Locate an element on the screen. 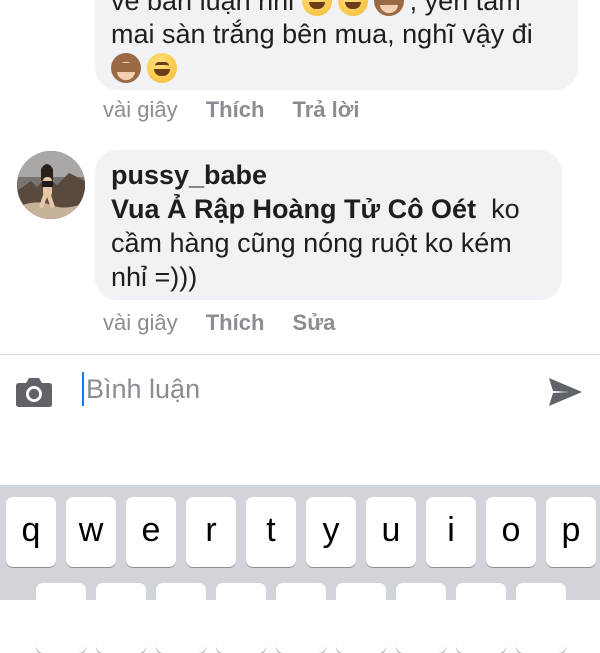 The height and width of the screenshot is (653, 600). comment-text-line: nhỉ =))) is located at coordinates (154, 277).